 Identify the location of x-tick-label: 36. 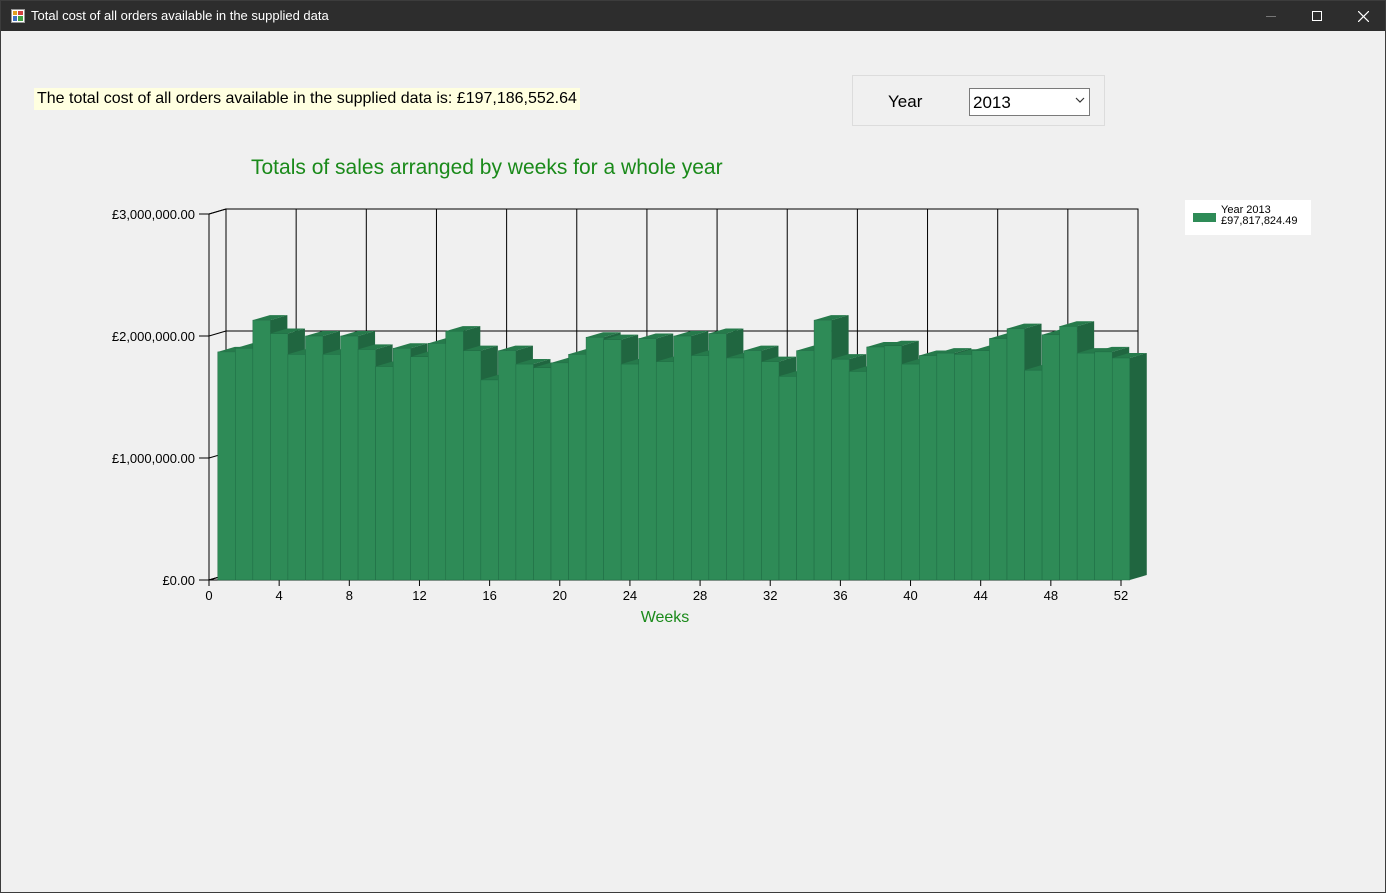
(840, 595).